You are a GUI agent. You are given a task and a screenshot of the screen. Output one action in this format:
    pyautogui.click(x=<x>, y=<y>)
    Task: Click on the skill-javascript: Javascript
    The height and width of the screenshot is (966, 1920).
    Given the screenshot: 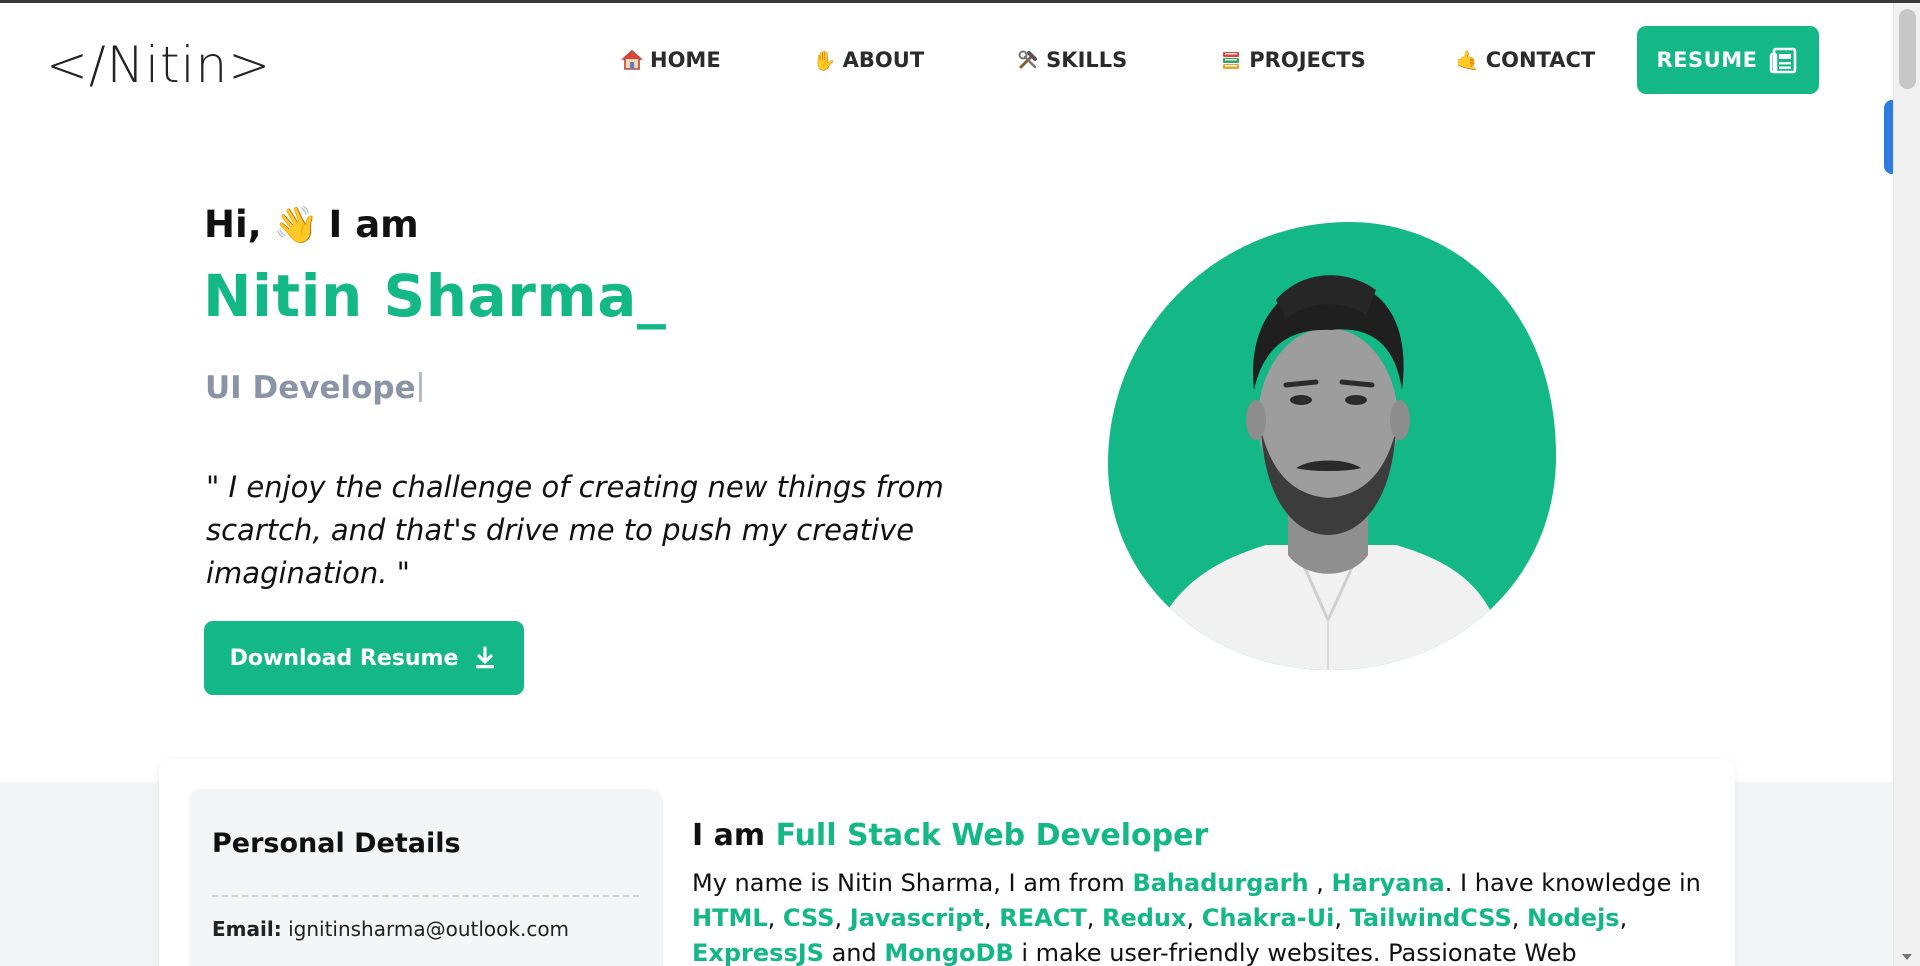 What is the action you would take?
    pyautogui.click(x=916, y=918)
    